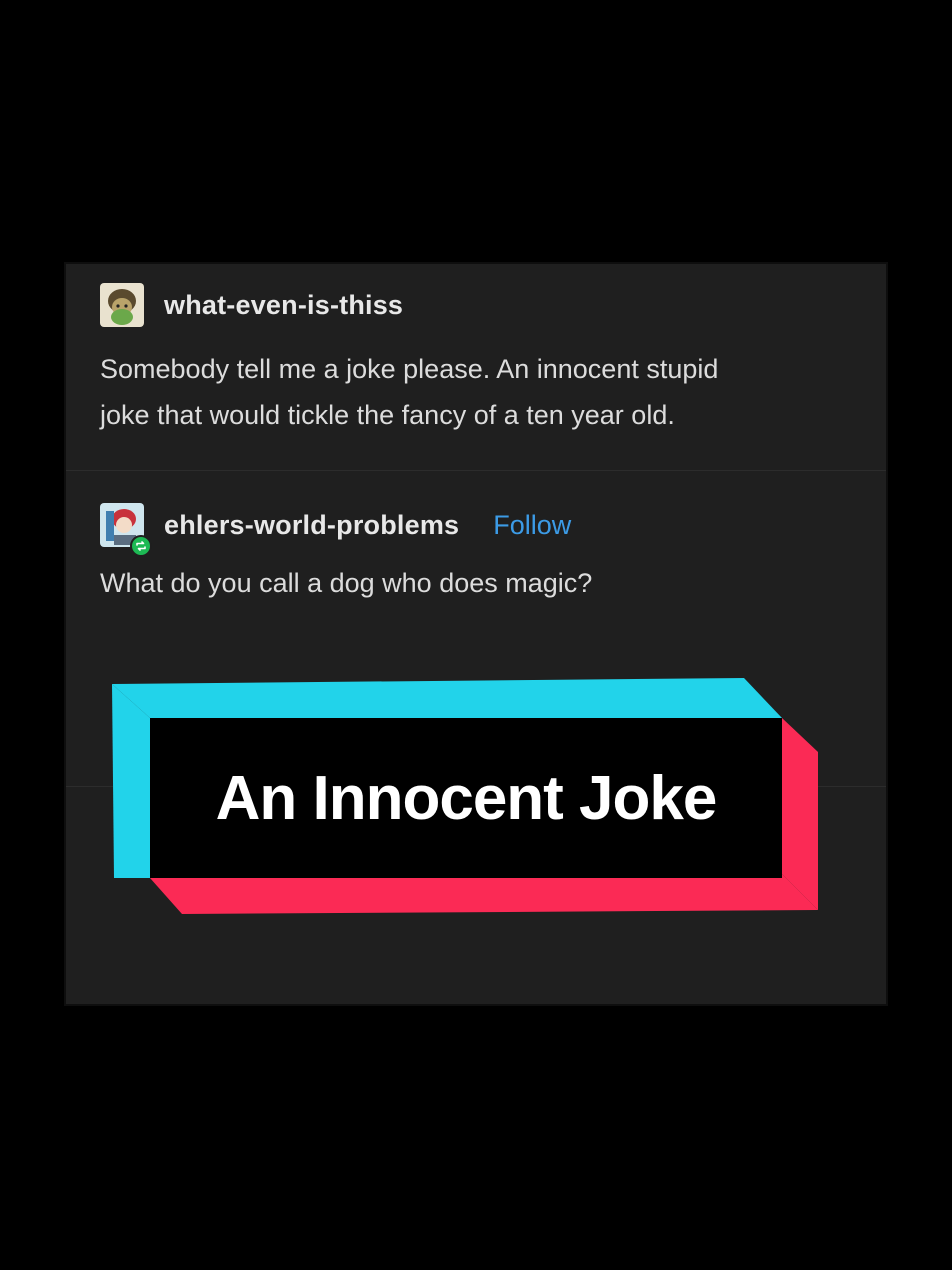  What do you see at coordinates (311, 525) in the screenshot?
I see `username: ehlers-world-problems` at bounding box center [311, 525].